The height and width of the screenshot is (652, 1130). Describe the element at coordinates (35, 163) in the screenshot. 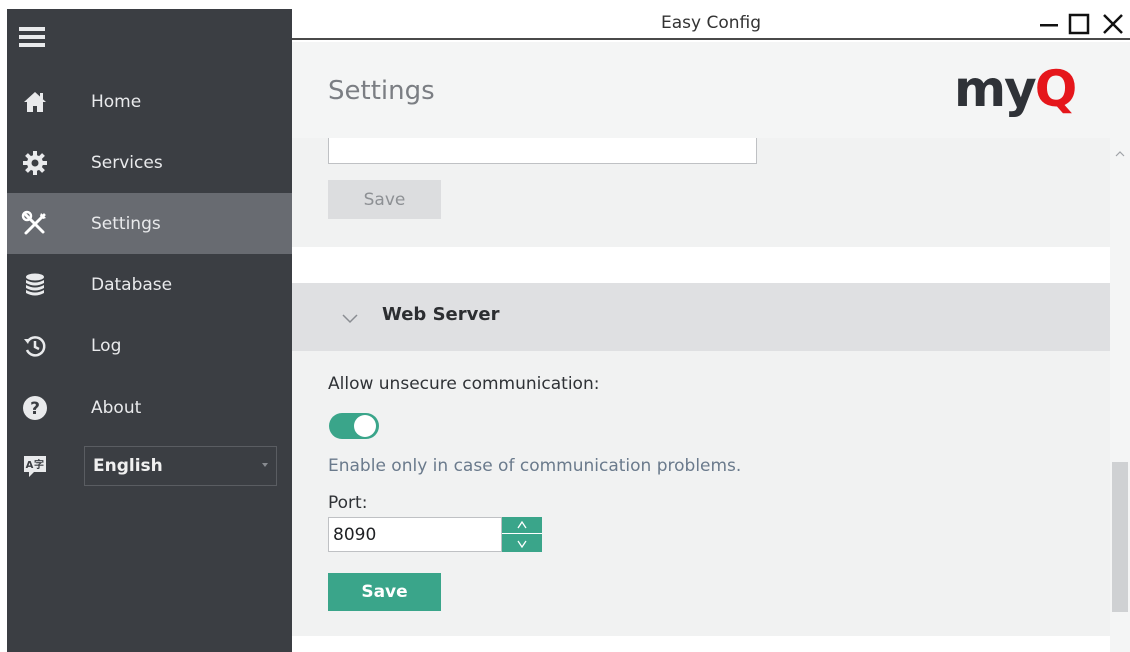

I see `gear-icon` at that location.